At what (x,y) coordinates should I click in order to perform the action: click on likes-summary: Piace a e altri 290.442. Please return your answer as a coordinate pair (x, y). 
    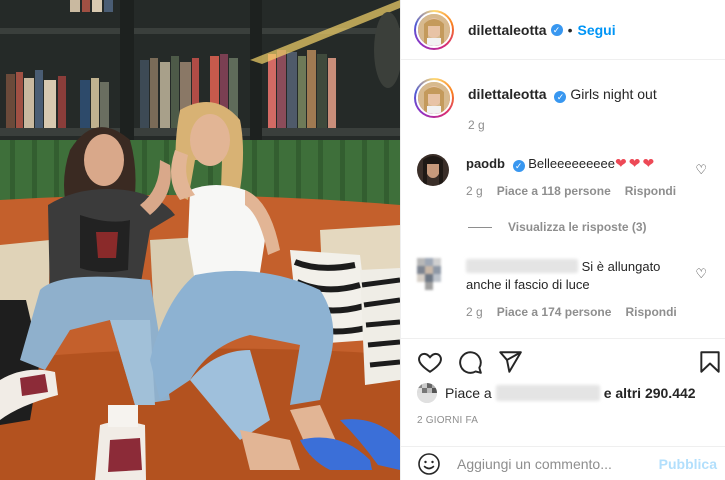
    Looking at the image, I should click on (556, 393).